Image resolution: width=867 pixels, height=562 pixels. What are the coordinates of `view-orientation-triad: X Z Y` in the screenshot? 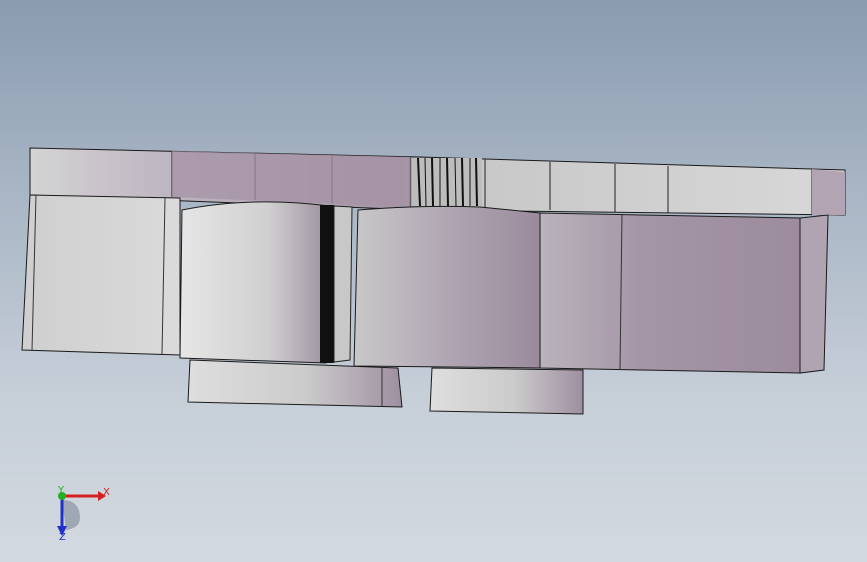 It's located at (80, 518).